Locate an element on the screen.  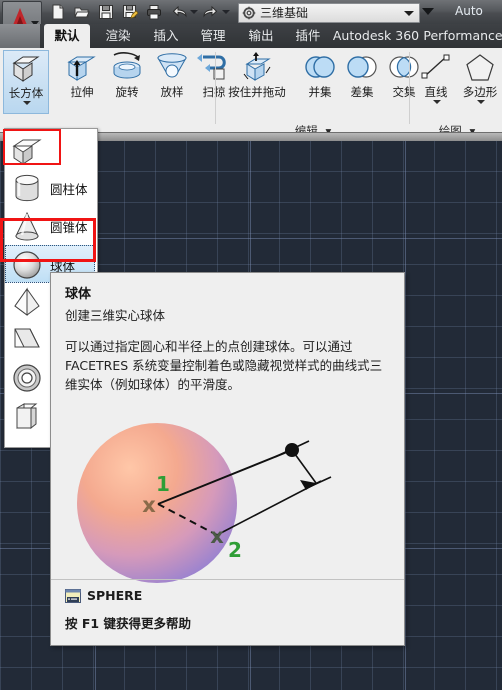
flyout-item-cylinder-label: 圆柱体 is located at coordinates (69, 189).